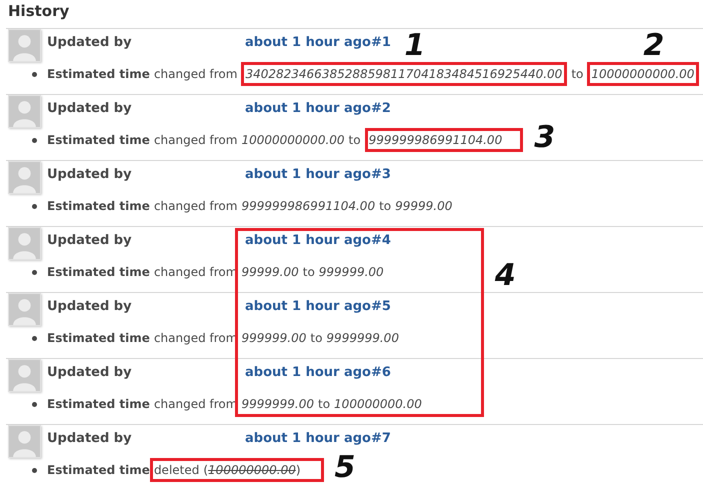 Image resolution: width=703 pixels, height=499 pixels. What do you see at coordinates (545, 138) in the screenshot?
I see `callout-number: 3` at bounding box center [545, 138].